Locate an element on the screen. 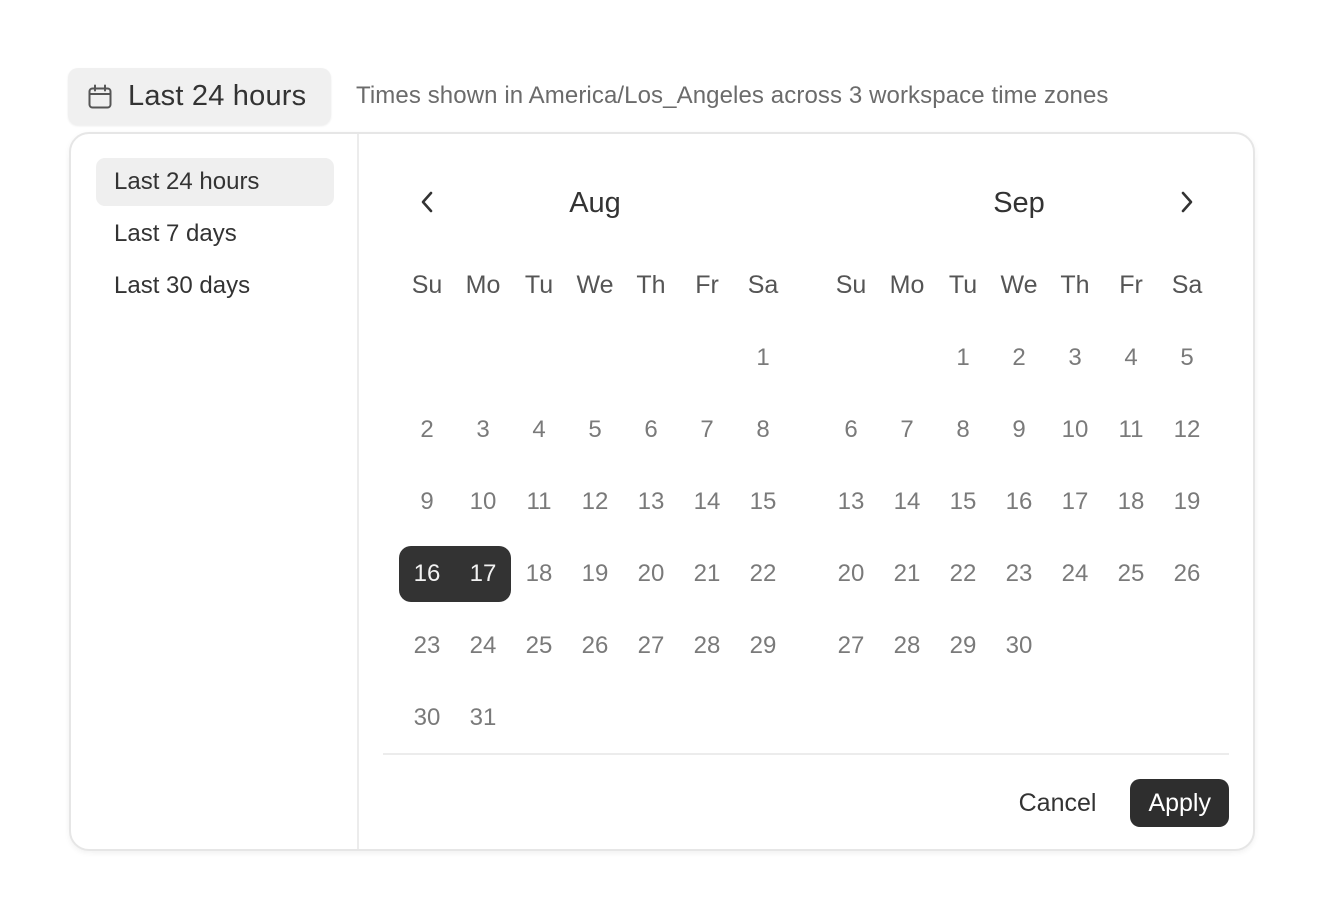 Image resolution: width=1324 pixels, height=920 pixels. week-row: 16 17 18 19 20 21 22 is located at coordinates (595, 574).